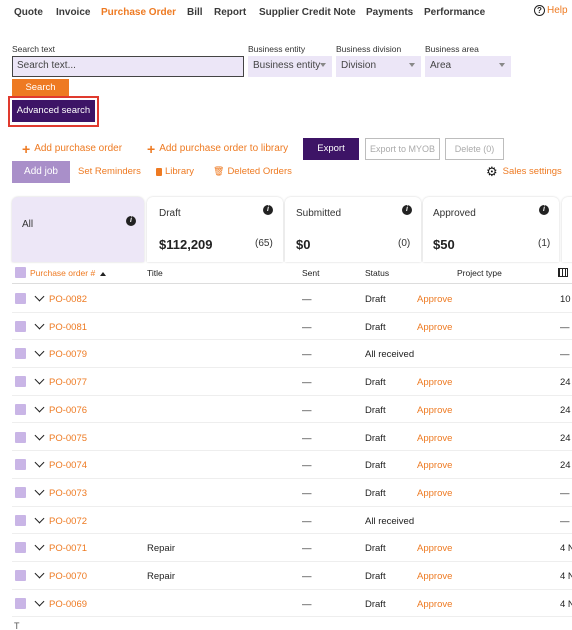 This screenshot has width=572, height=630. What do you see at coordinates (68, 354) in the screenshot?
I see `po-number-link: PO-0079` at bounding box center [68, 354].